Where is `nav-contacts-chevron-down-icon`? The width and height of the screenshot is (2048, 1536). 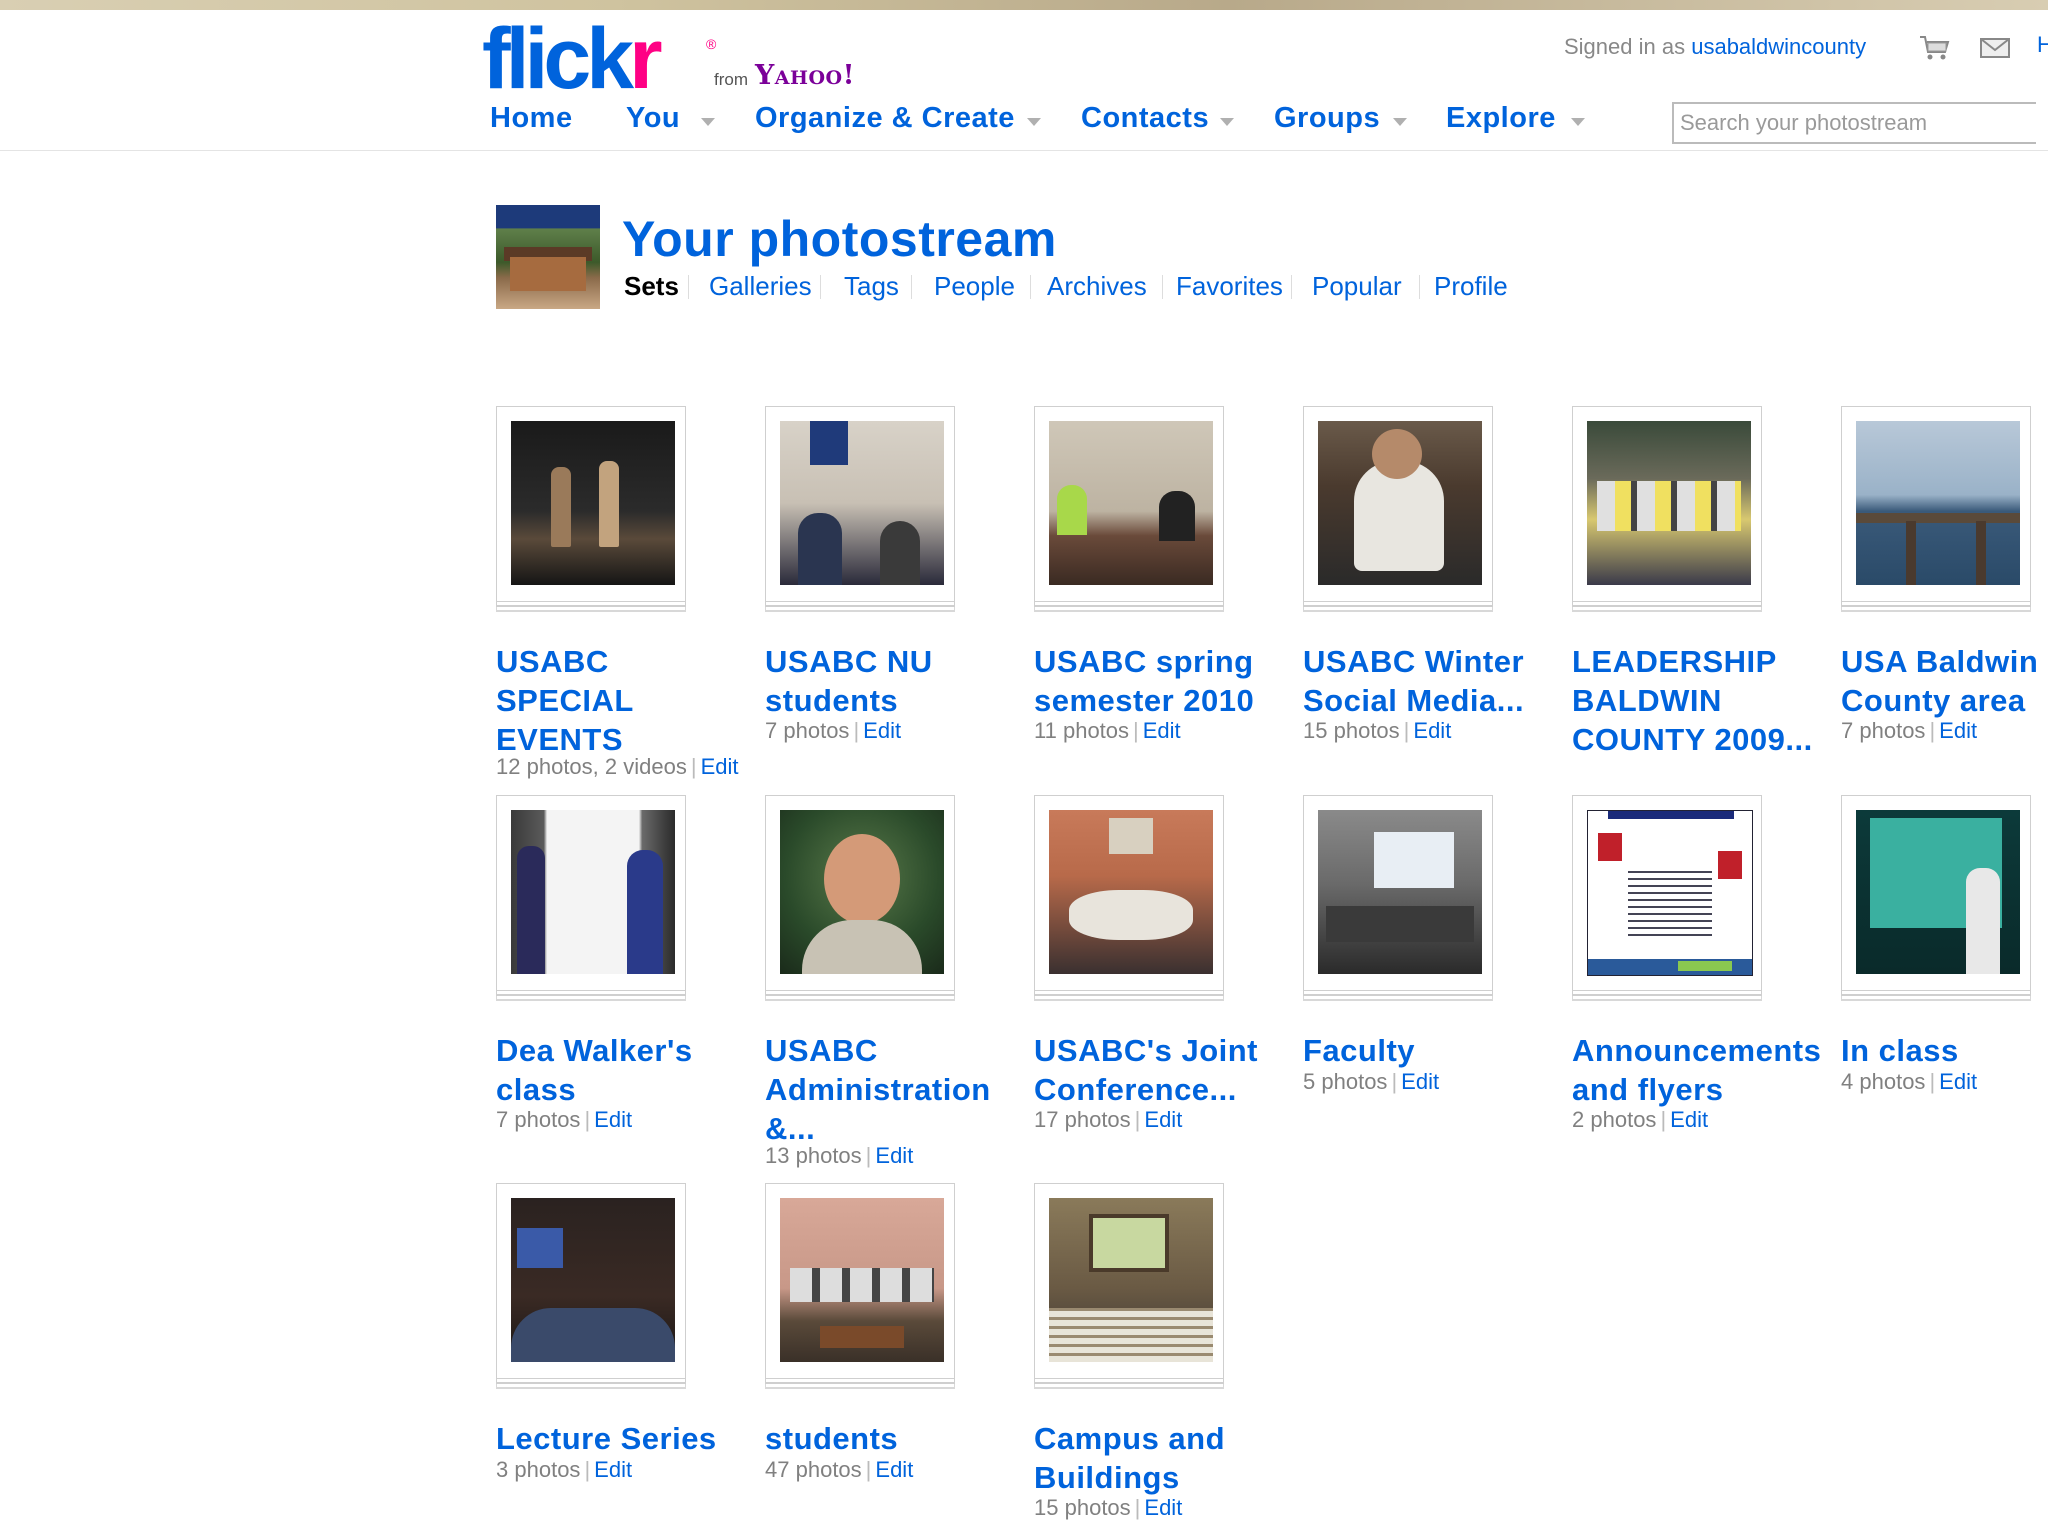
nav-contacts-chevron-down-icon is located at coordinates (1227, 122).